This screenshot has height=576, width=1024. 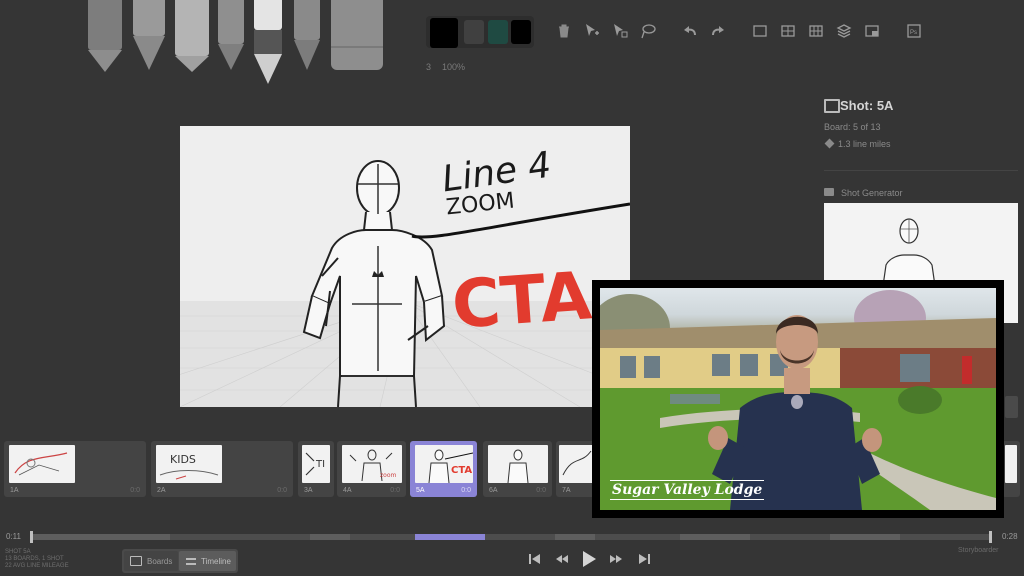 I want to click on redo-icon, so click(x=718, y=31).